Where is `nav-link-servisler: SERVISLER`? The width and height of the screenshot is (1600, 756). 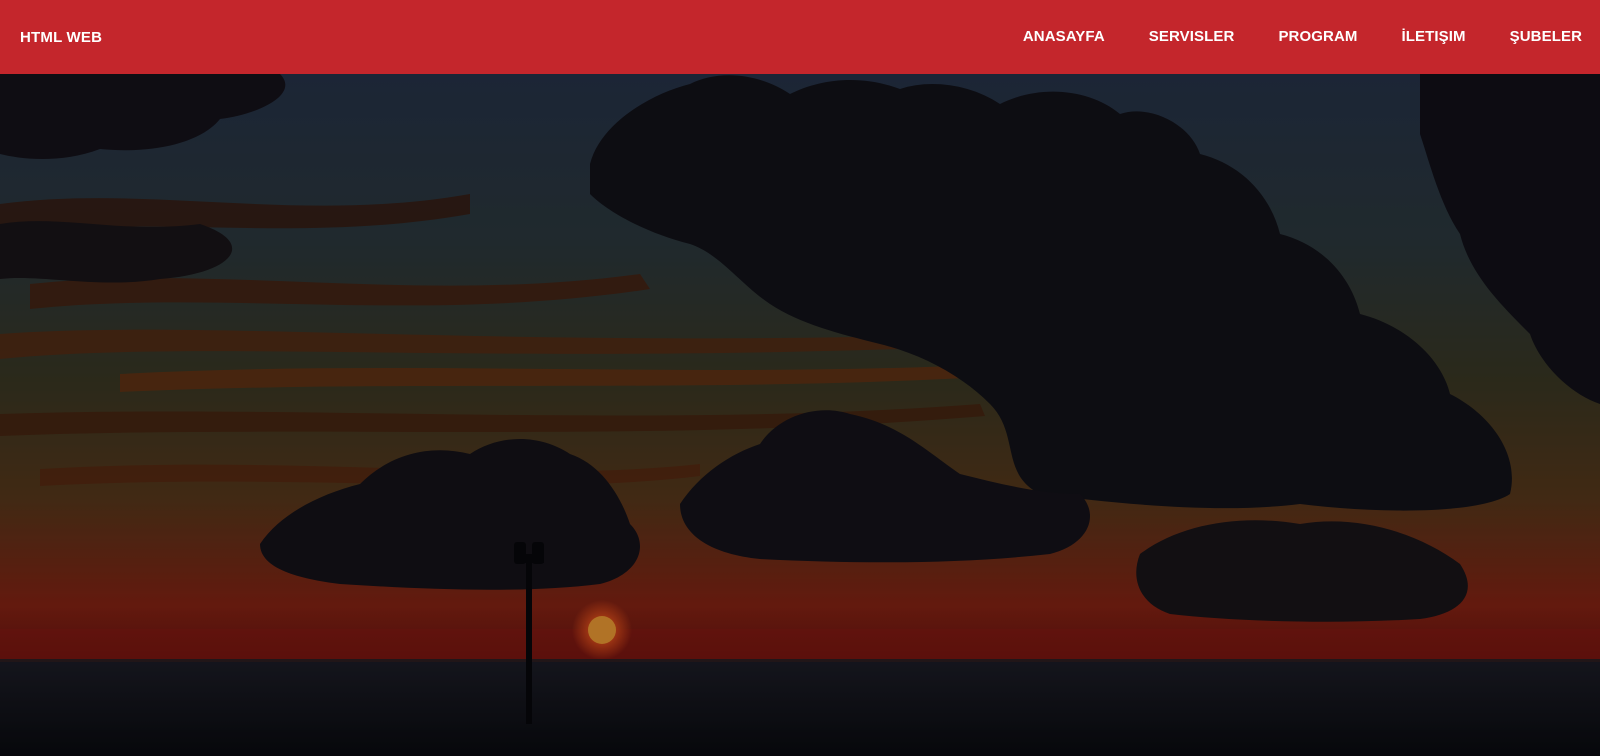 nav-link-servisler: SERVISLER is located at coordinates (1192, 36).